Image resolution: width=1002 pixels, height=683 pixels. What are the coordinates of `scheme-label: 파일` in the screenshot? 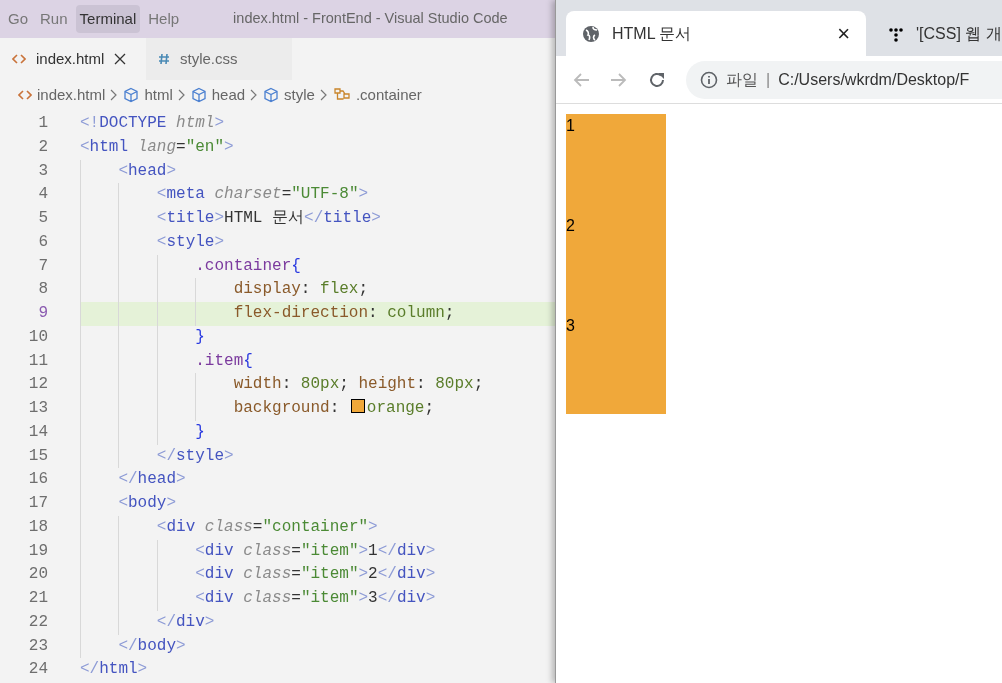 It's located at (742, 79).